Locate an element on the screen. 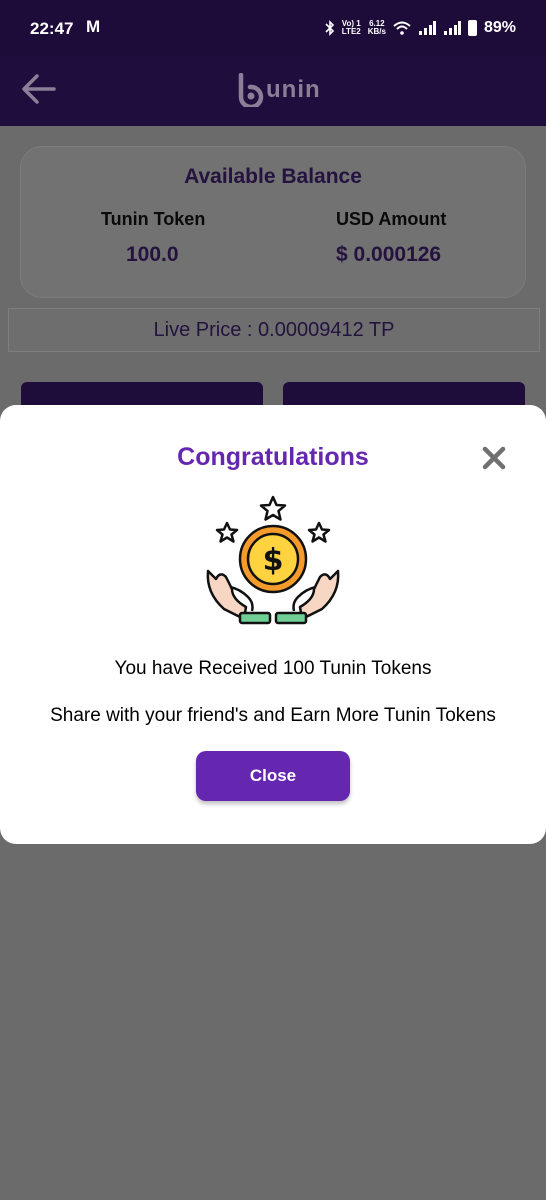 The height and width of the screenshot is (1200, 546). token-label: Tunin Token is located at coordinates (153, 219).